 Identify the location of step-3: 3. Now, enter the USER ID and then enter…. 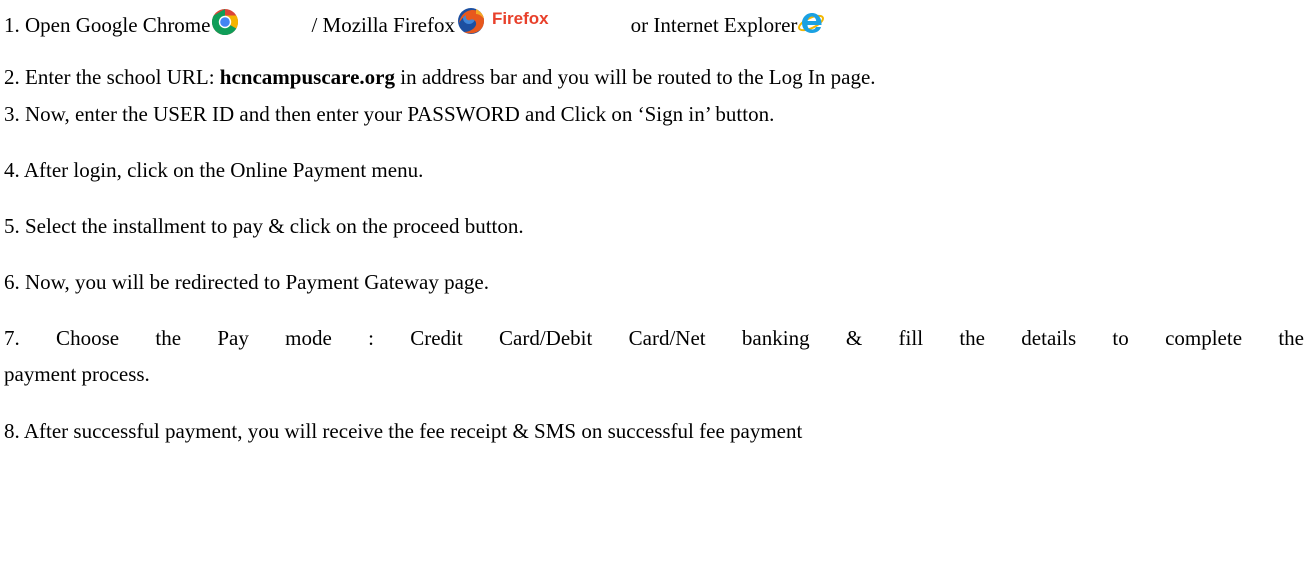
(389, 114).